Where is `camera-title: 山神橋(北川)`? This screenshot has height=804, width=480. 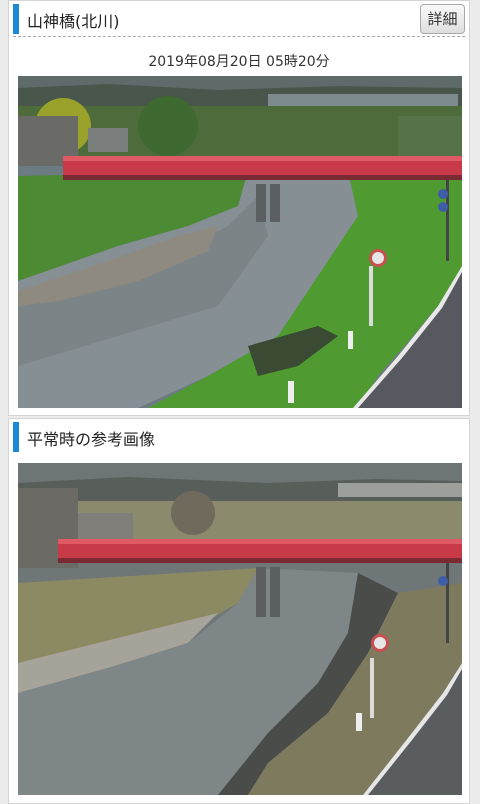 camera-title: 山神橋(北川) is located at coordinates (73, 21).